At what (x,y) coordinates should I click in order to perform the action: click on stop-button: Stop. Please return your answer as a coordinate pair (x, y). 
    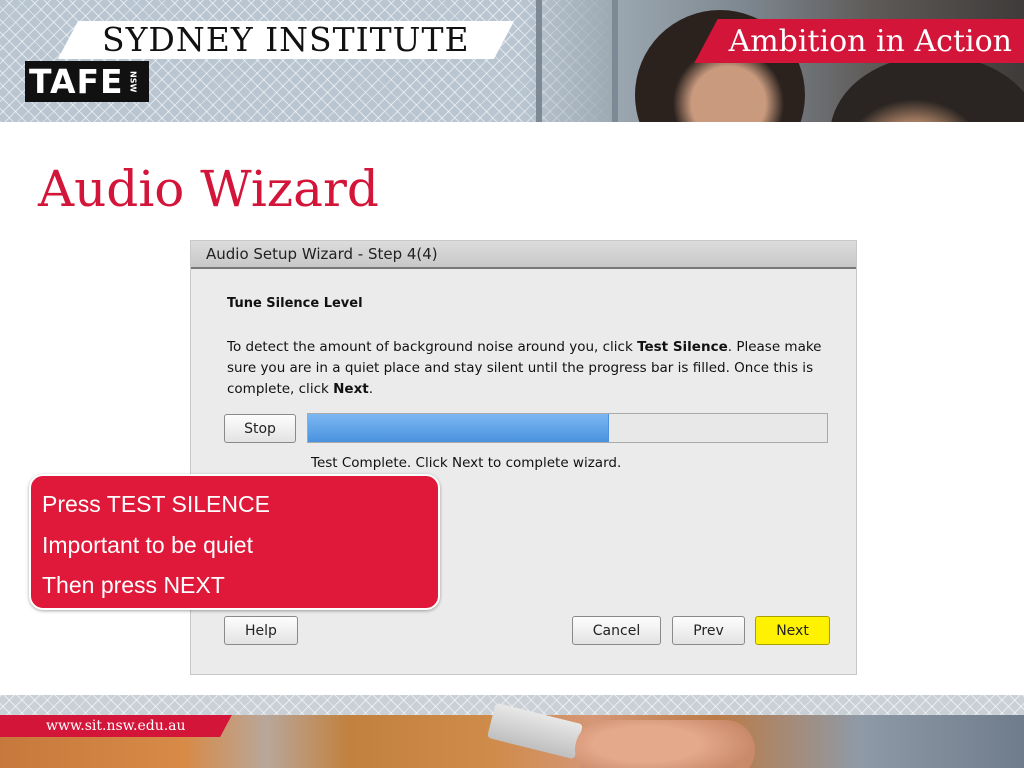
    Looking at the image, I should click on (260, 428).